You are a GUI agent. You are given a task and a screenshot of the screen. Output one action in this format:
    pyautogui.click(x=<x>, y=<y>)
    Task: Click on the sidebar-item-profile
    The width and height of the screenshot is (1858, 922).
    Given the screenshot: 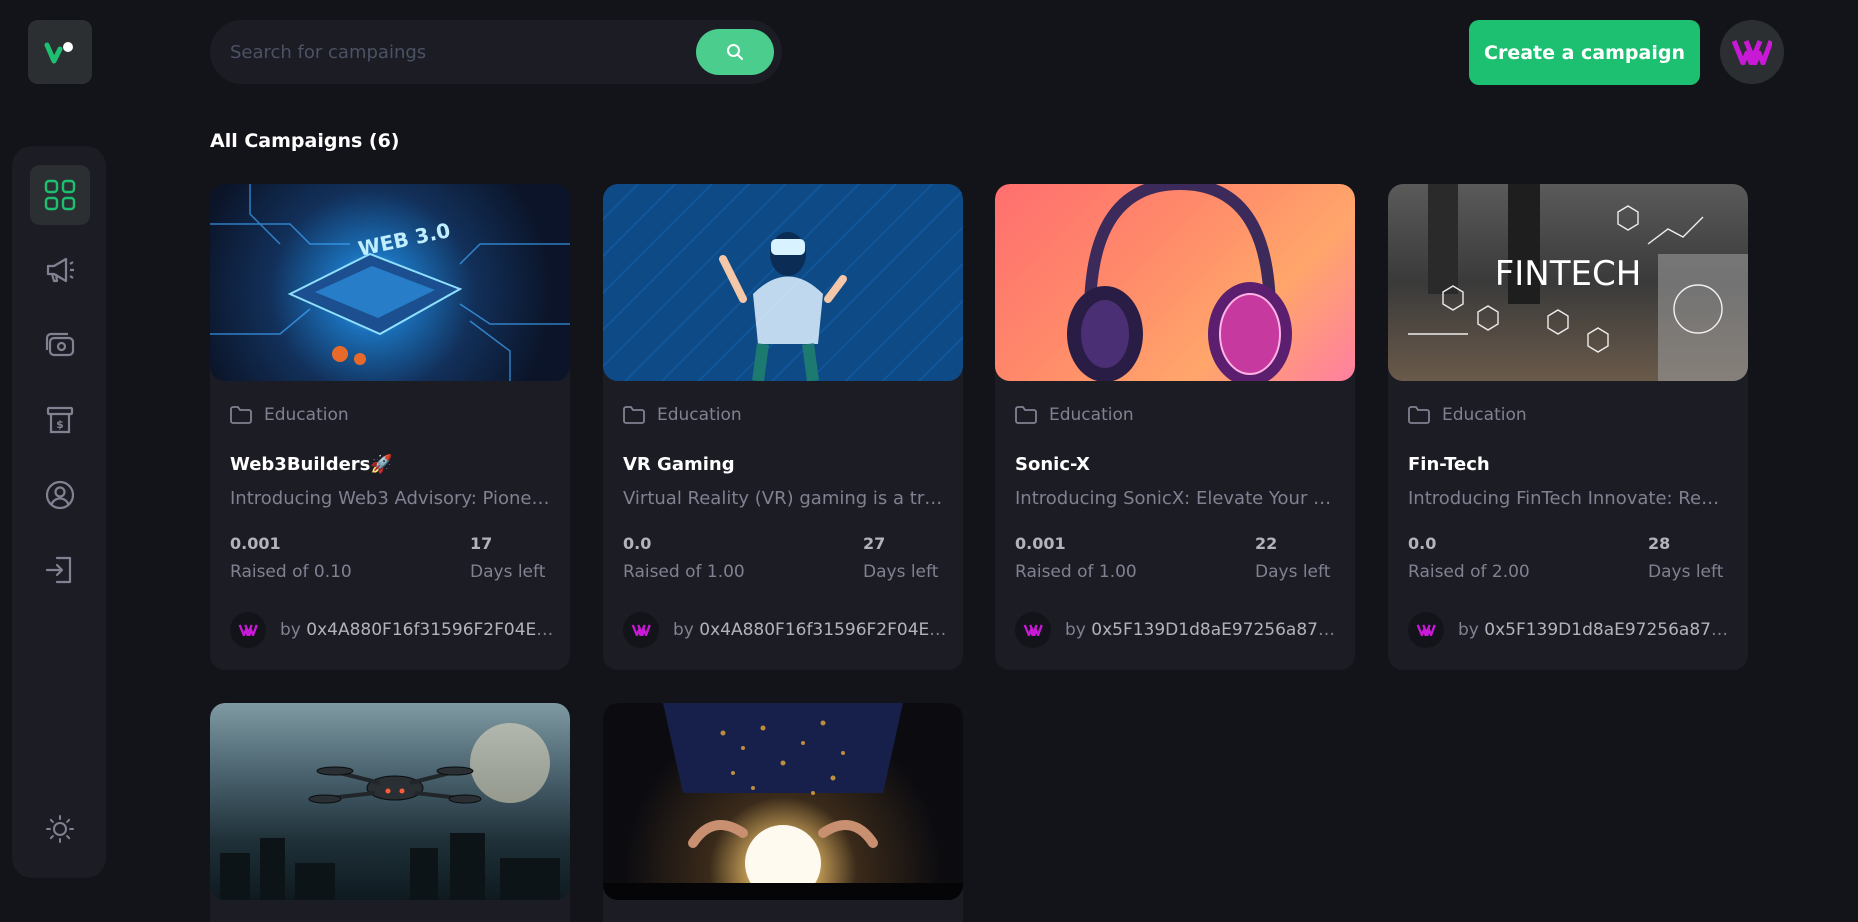 What is the action you would take?
    pyautogui.click(x=60, y=495)
    